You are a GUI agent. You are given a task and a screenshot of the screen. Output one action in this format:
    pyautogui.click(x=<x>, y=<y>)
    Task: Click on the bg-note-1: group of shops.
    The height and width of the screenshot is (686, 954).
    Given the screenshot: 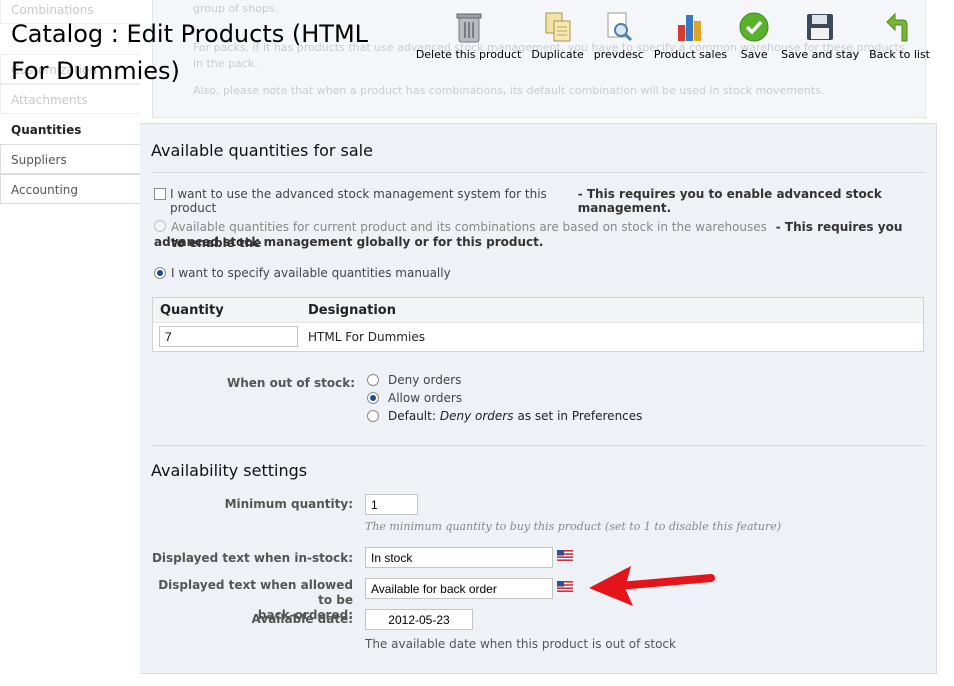 What is the action you would take?
    pyautogui.click(x=236, y=8)
    